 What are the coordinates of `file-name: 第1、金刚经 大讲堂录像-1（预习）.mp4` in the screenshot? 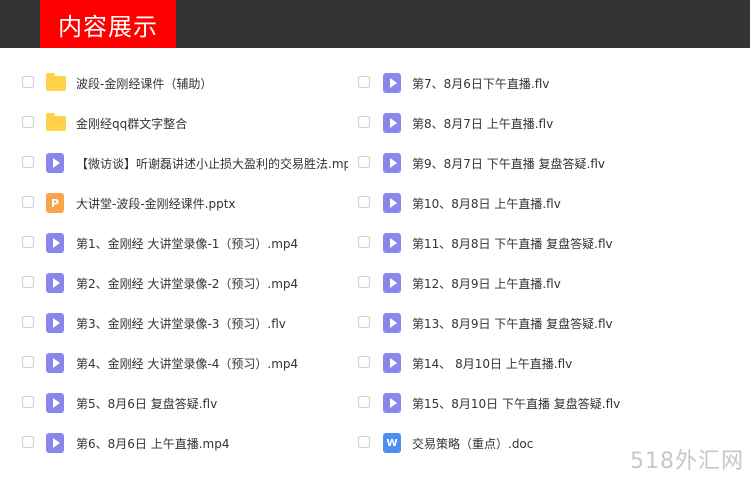 It's located at (187, 244).